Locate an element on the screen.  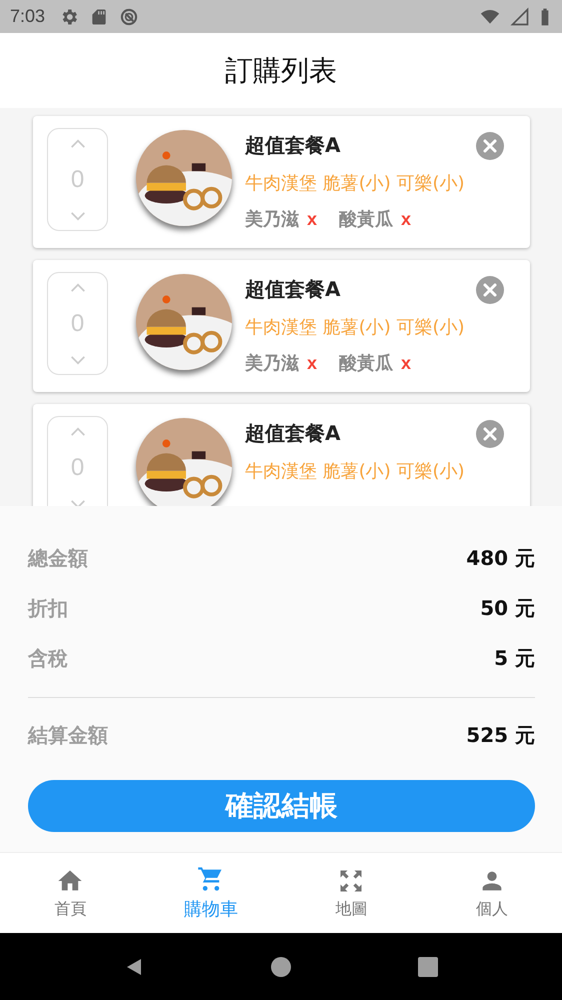
signal-icon is located at coordinates (520, 16).